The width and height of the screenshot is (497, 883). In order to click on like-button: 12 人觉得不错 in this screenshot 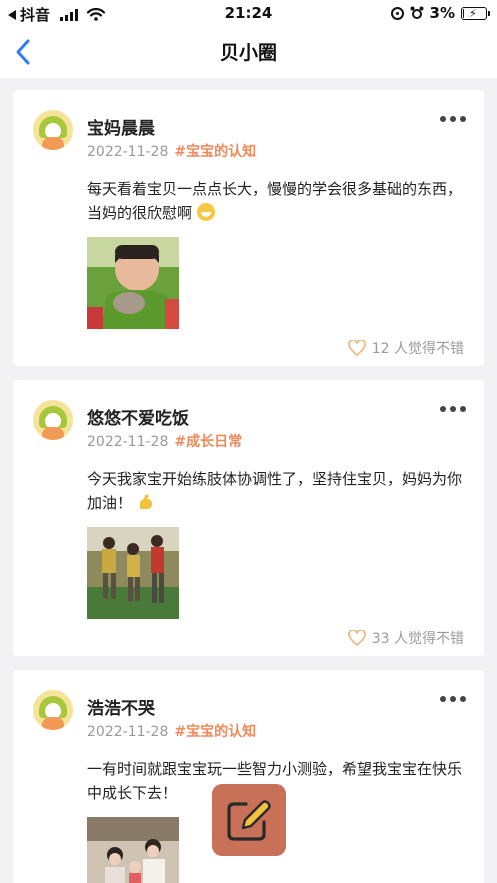, I will do `click(405, 348)`.